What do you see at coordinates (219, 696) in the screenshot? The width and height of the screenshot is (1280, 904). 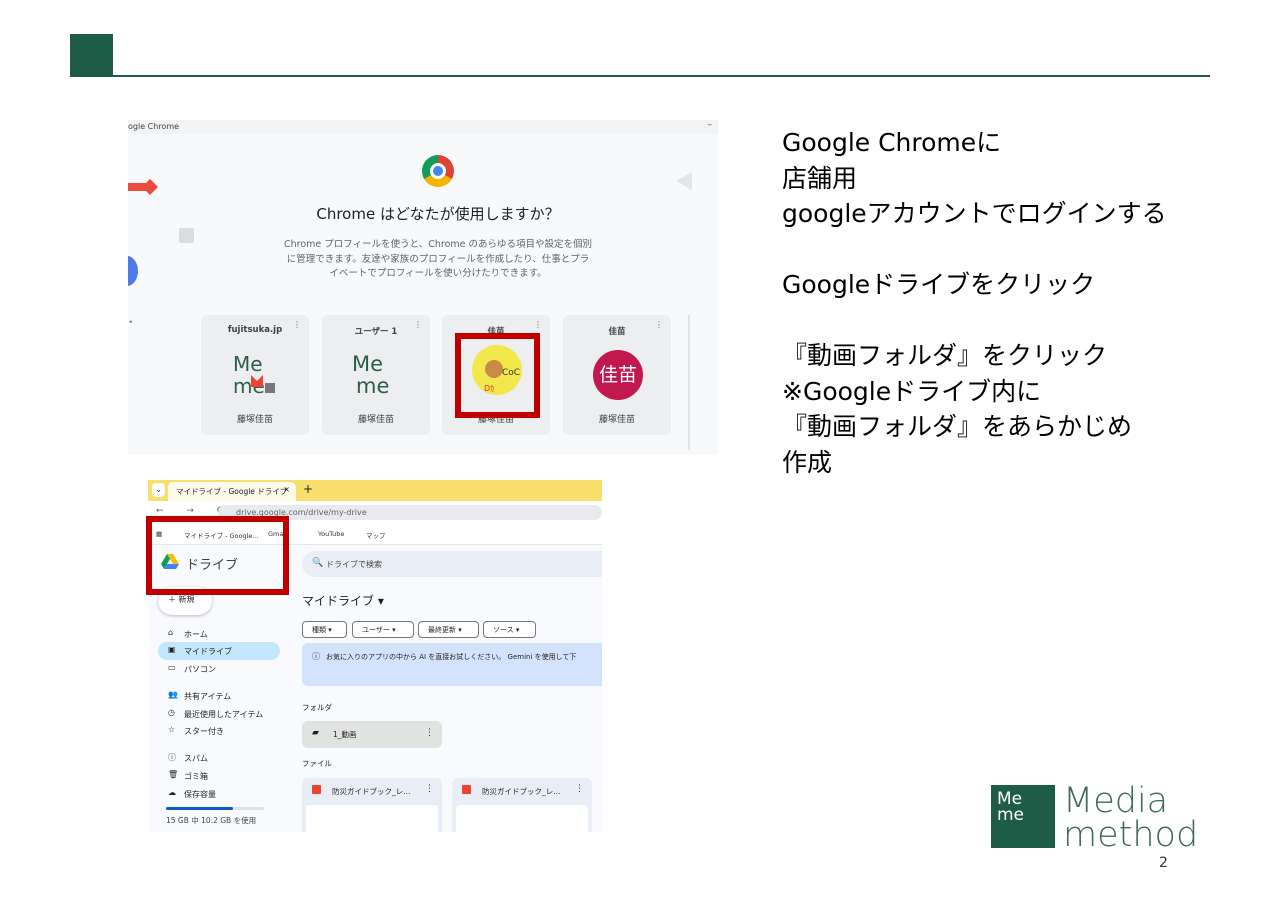 I see `sidebar-item-shared: 👥 共有アイテム` at bounding box center [219, 696].